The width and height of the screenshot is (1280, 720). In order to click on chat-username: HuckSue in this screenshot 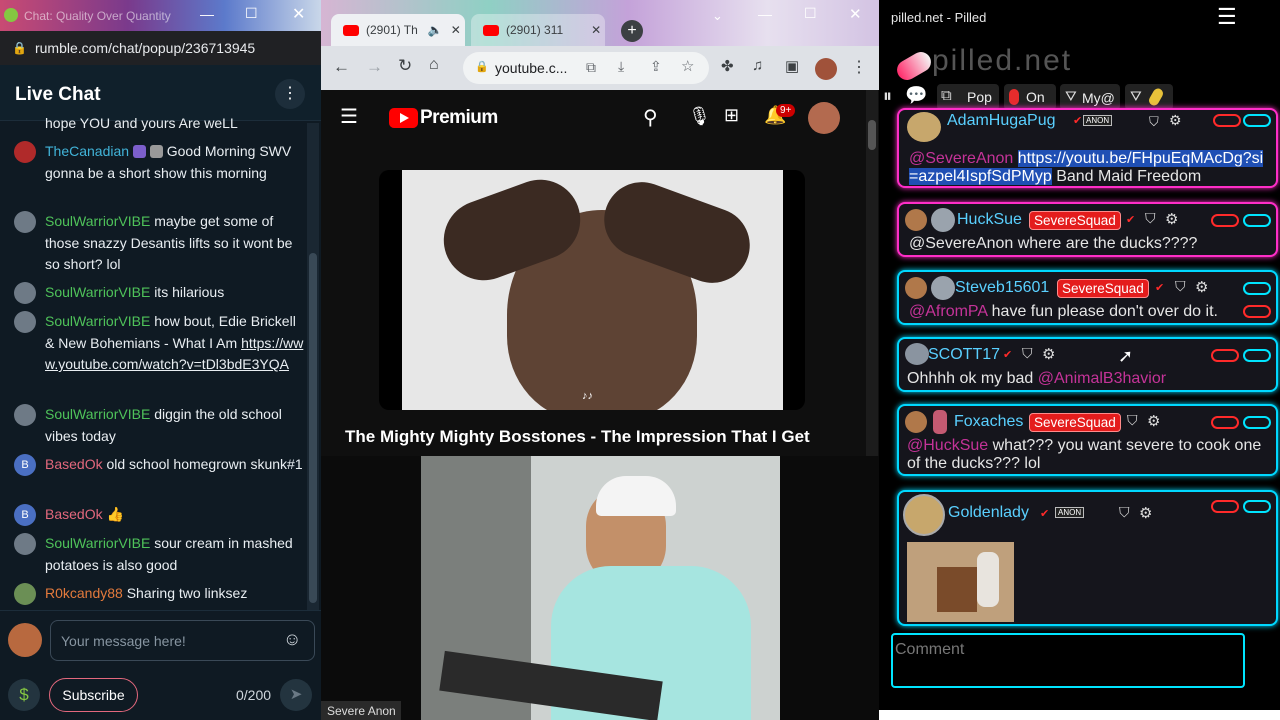, I will do `click(989, 220)`.